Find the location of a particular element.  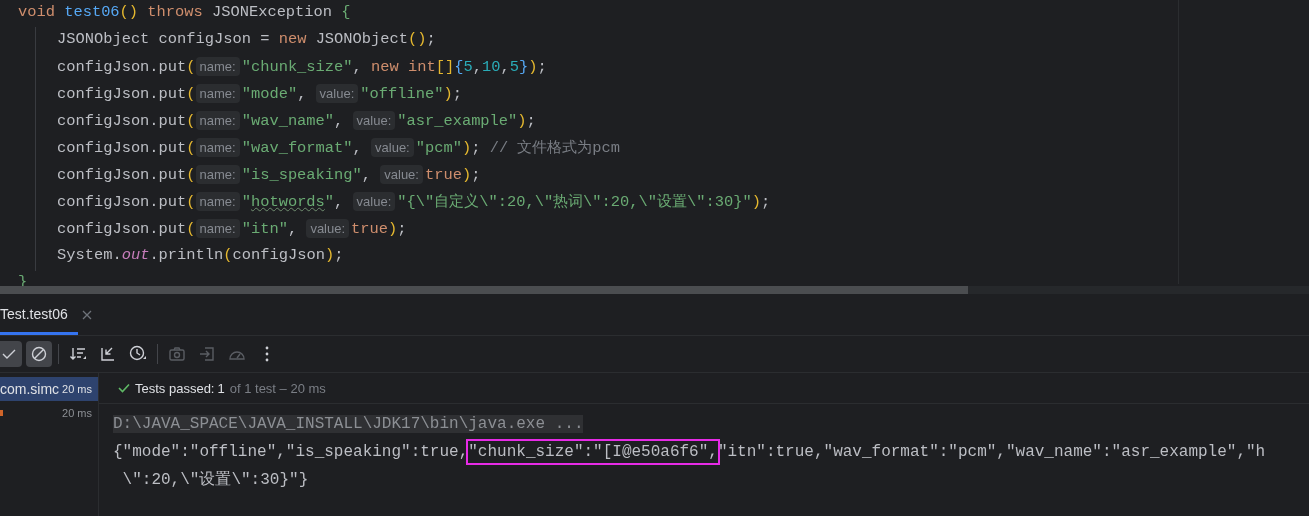

status-detail: of 1 test – 20 ms is located at coordinates (277, 388).